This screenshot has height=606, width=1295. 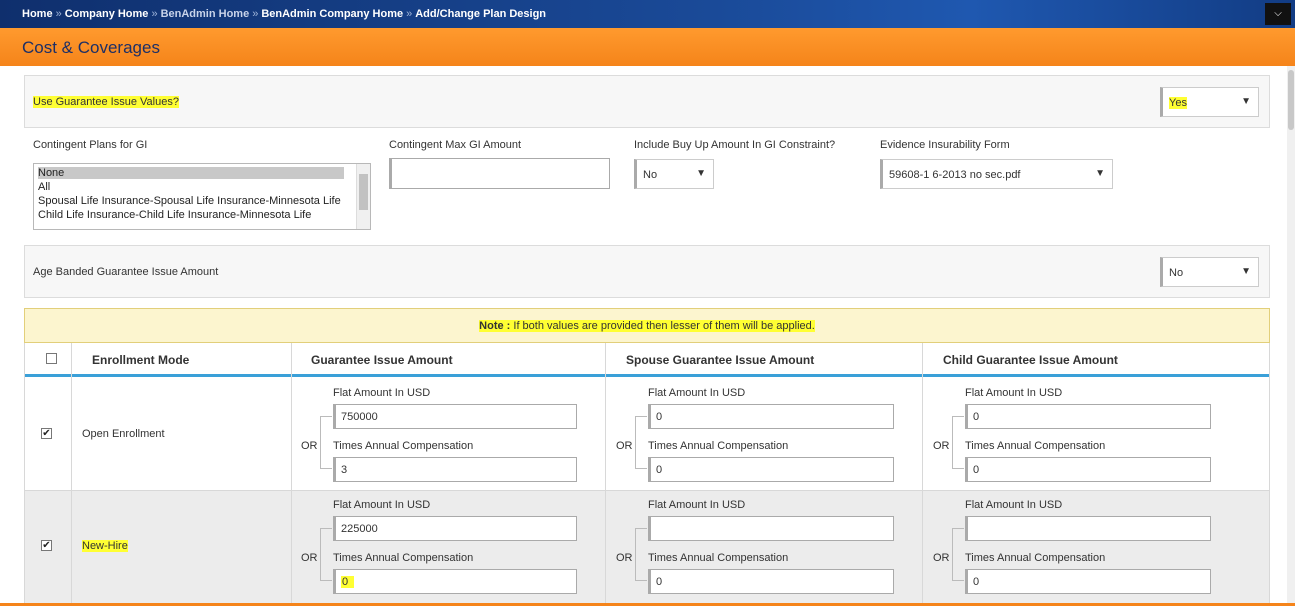 What do you see at coordinates (363, 192) in the screenshot?
I see `listbox-scrollbar-thumb` at bounding box center [363, 192].